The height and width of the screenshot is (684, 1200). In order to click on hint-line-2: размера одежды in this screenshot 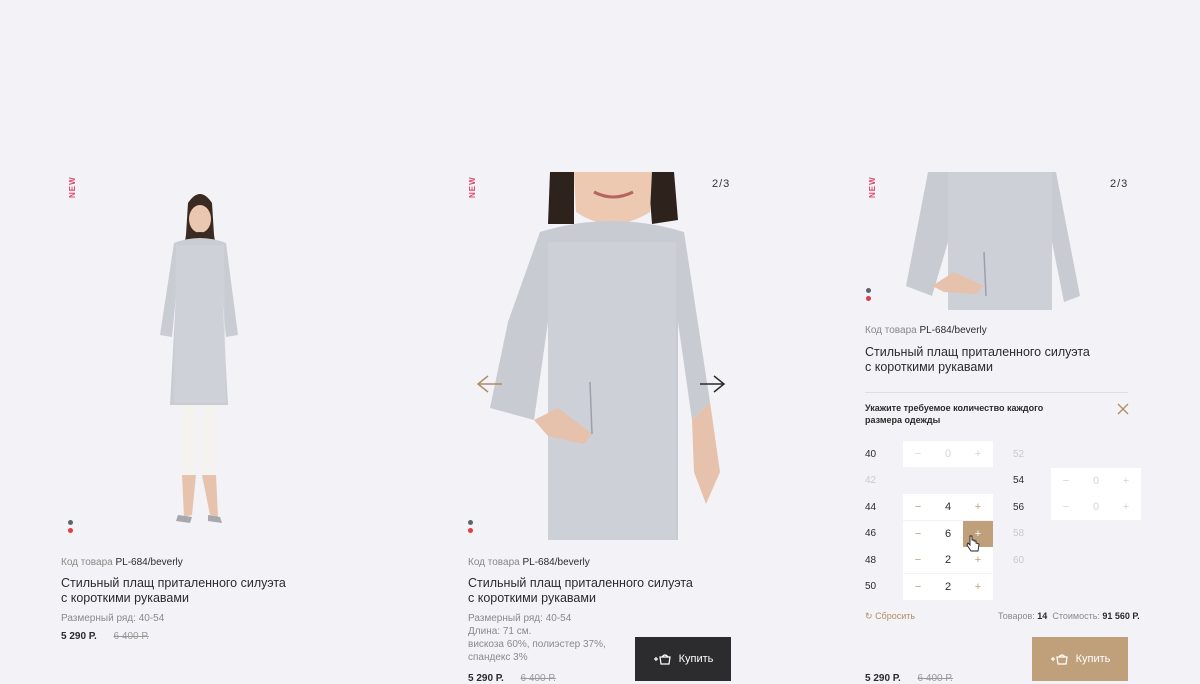, I will do `click(903, 420)`.